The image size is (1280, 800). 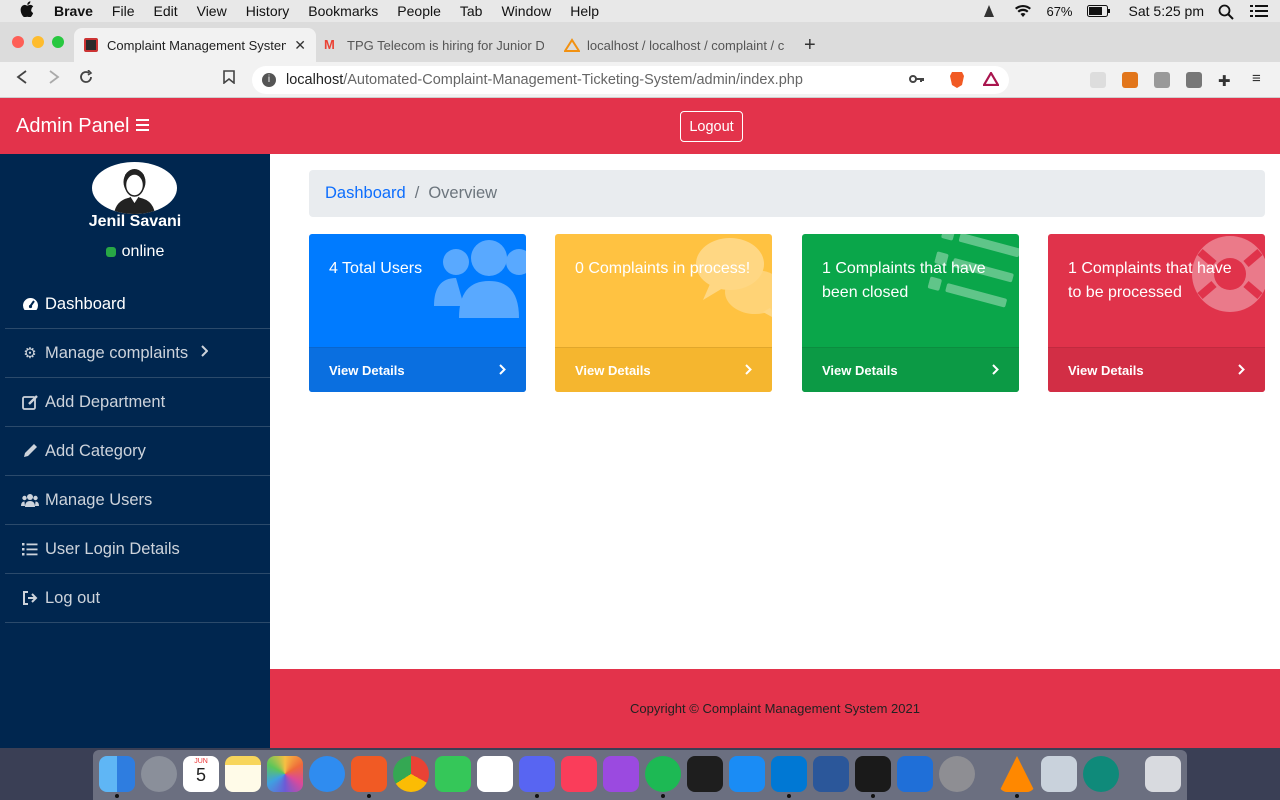 What do you see at coordinates (365, 193) in the screenshot?
I see `breadcrumb-dashboard-link: Dashboard` at bounding box center [365, 193].